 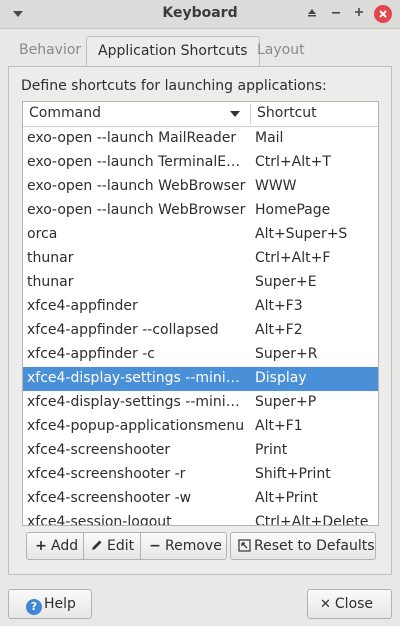 I want to click on close-label: Close, so click(x=354, y=604).